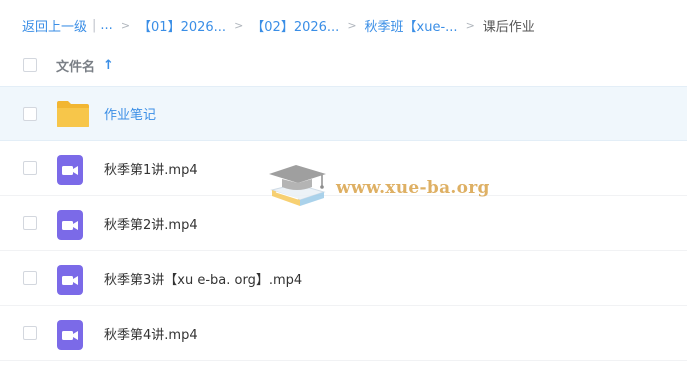 This screenshot has height=374, width=687. Describe the element at coordinates (203, 278) in the screenshot. I see `file-name: 秋季第3讲【xu e-ba. org】.mp4` at that location.